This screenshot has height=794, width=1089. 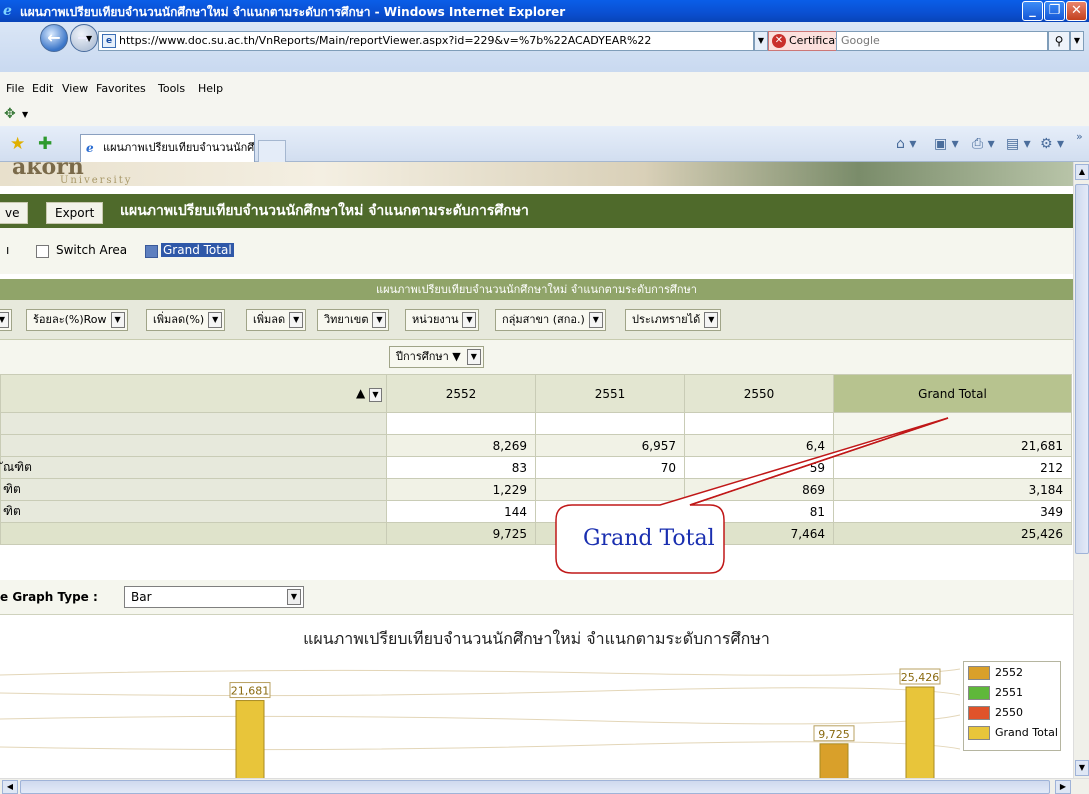 What do you see at coordinates (90, 148) in the screenshot?
I see `tab-ie-icon: e` at bounding box center [90, 148].